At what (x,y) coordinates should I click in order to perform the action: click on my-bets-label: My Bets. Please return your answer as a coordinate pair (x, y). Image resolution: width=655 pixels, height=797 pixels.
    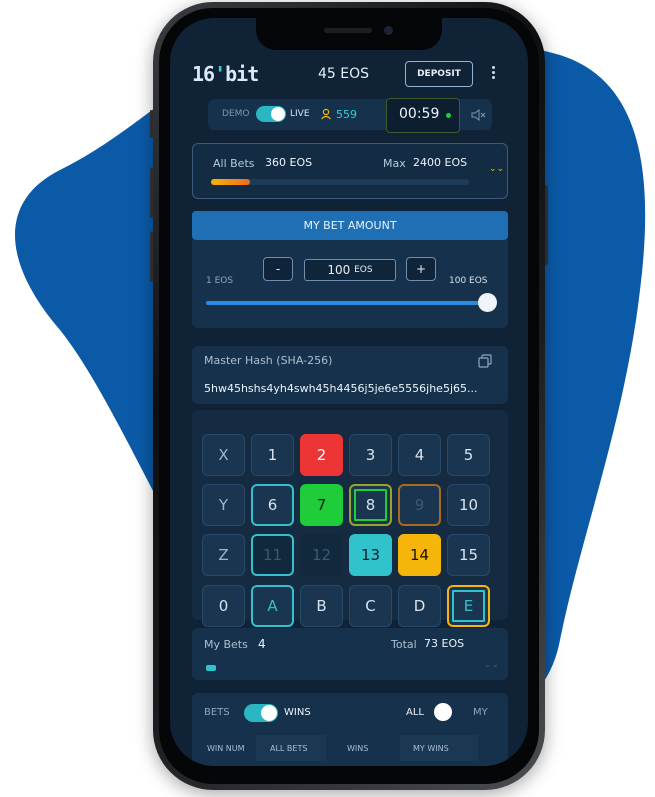
    Looking at the image, I should click on (226, 644).